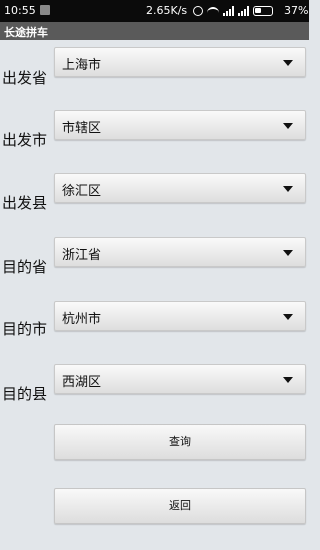 This screenshot has height=550, width=320. I want to click on title-bar: 长途拼车, so click(154, 31).